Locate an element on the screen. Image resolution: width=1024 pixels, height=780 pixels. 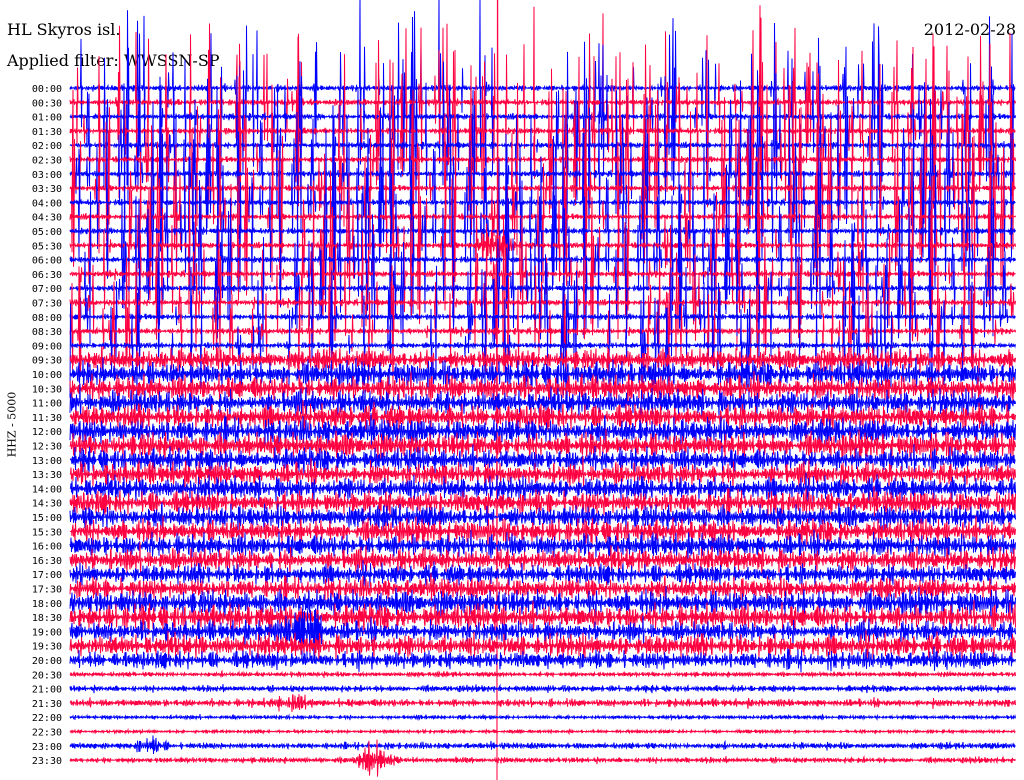
row-time-label: 14:00 is located at coordinates (47, 489).